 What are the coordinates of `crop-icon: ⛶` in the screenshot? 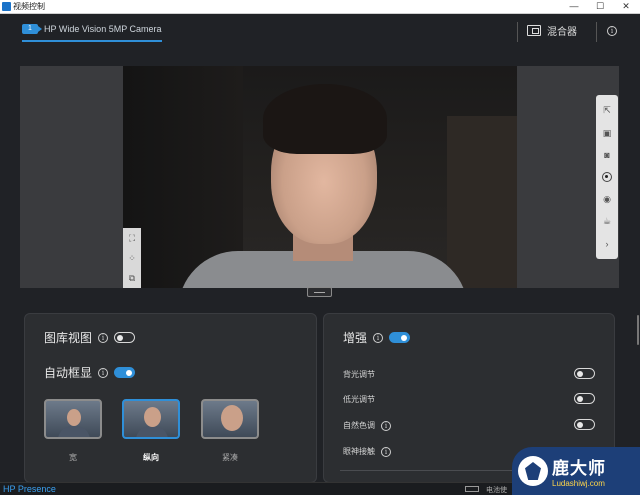 It's located at (132, 238).